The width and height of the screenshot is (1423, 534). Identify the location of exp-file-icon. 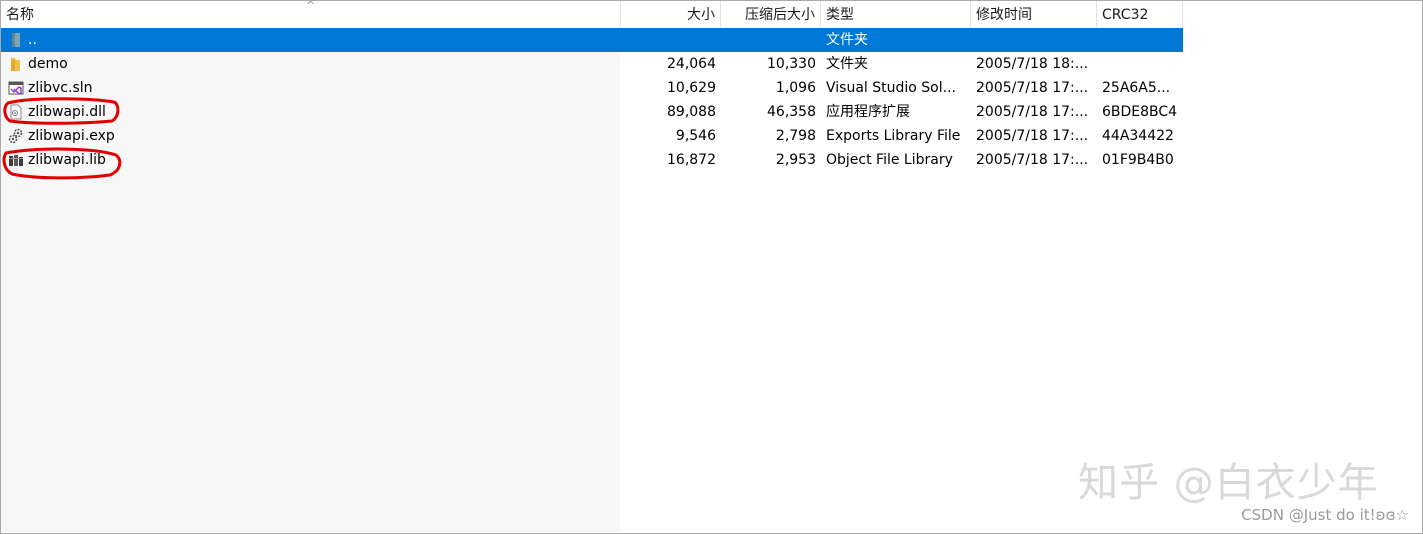
(15, 136).